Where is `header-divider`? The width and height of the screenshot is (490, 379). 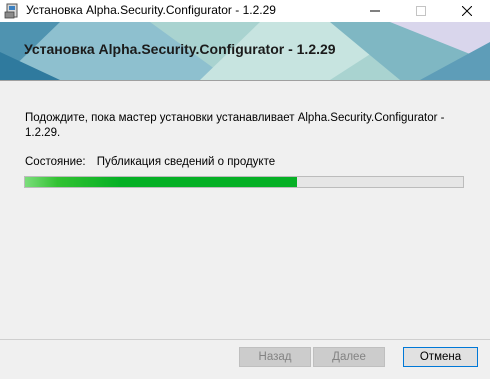 header-divider is located at coordinates (245, 80).